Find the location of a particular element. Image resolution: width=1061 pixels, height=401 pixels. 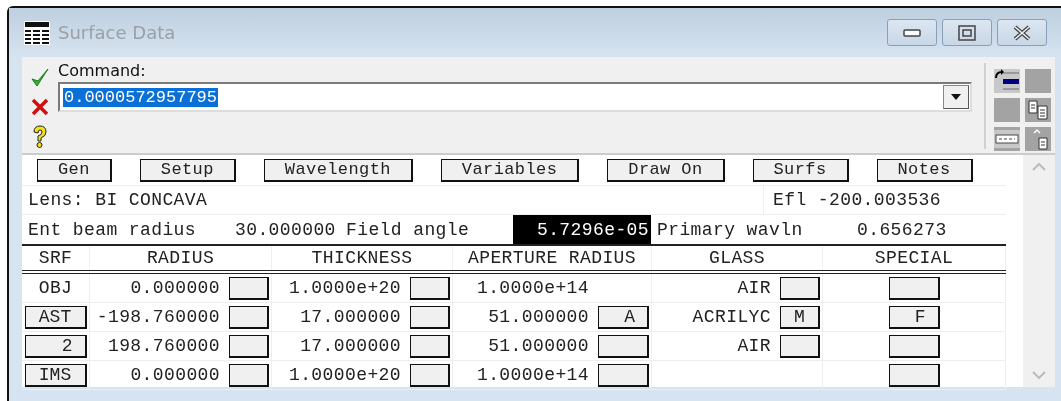

surface-label: OBJ is located at coordinates (55, 288).